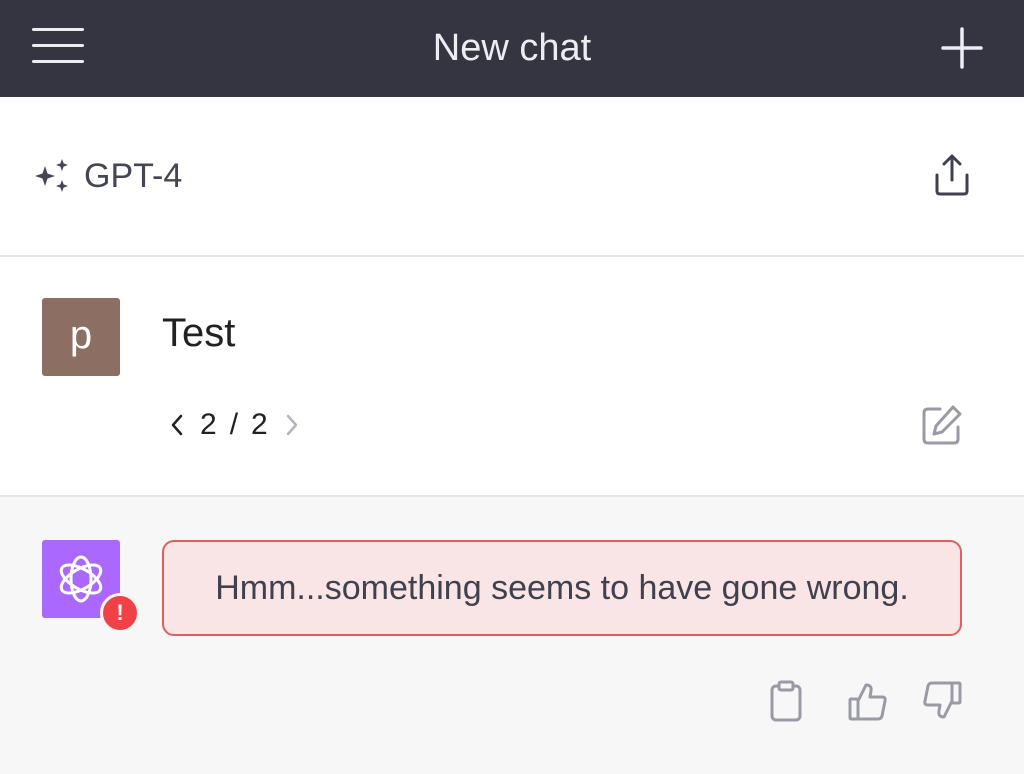 This screenshot has height=774, width=1024. I want to click on sparkles-icon, so click(52, 176).